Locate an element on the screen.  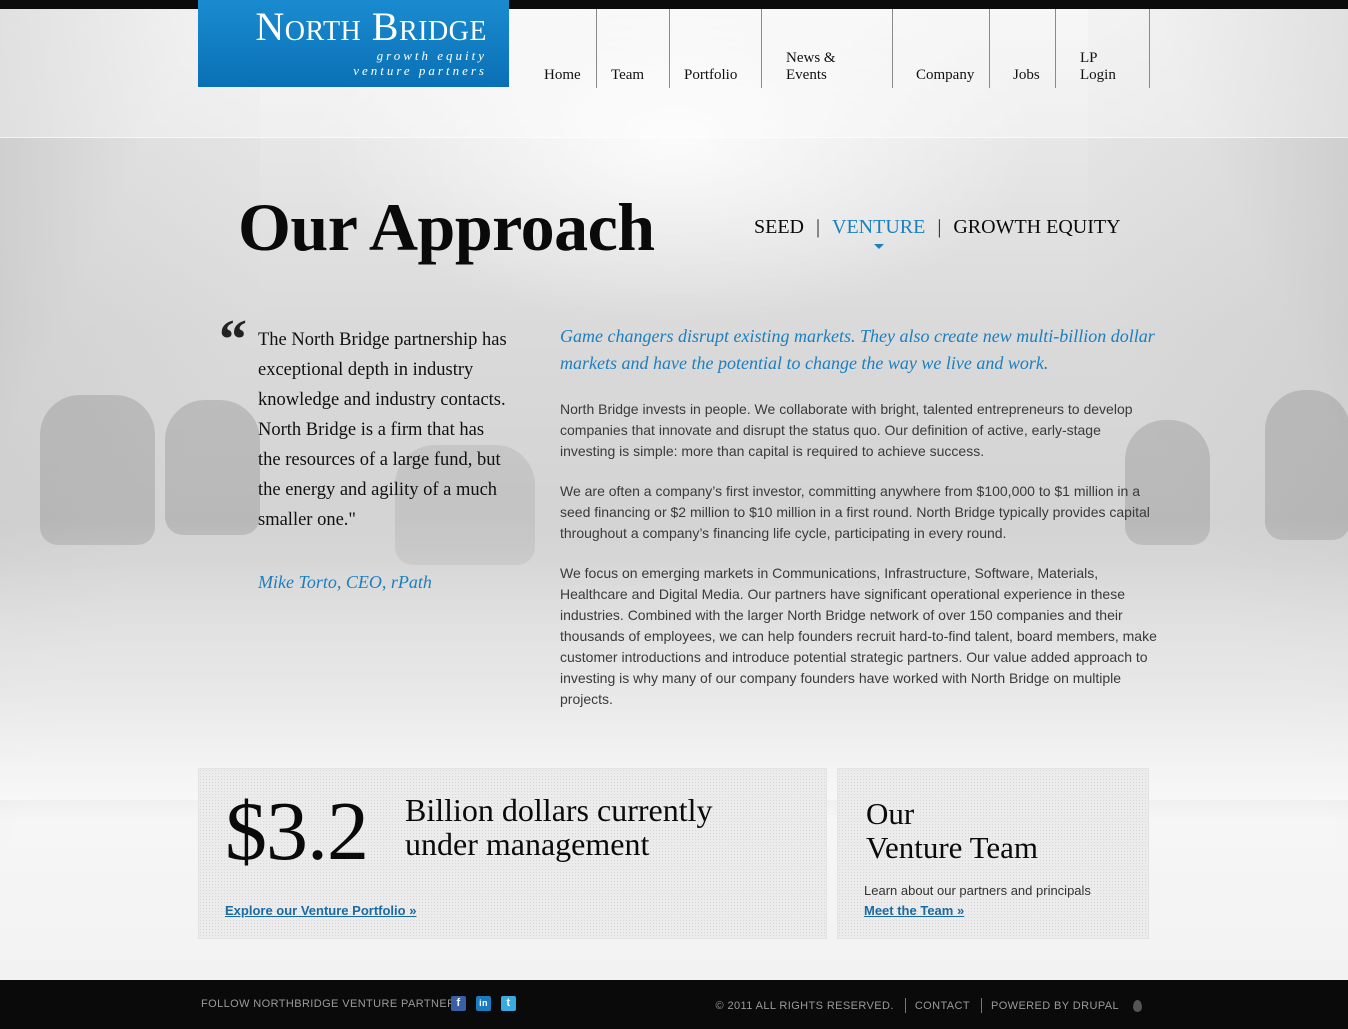
nav-item-home: Home is located at coordinates (563, 48).